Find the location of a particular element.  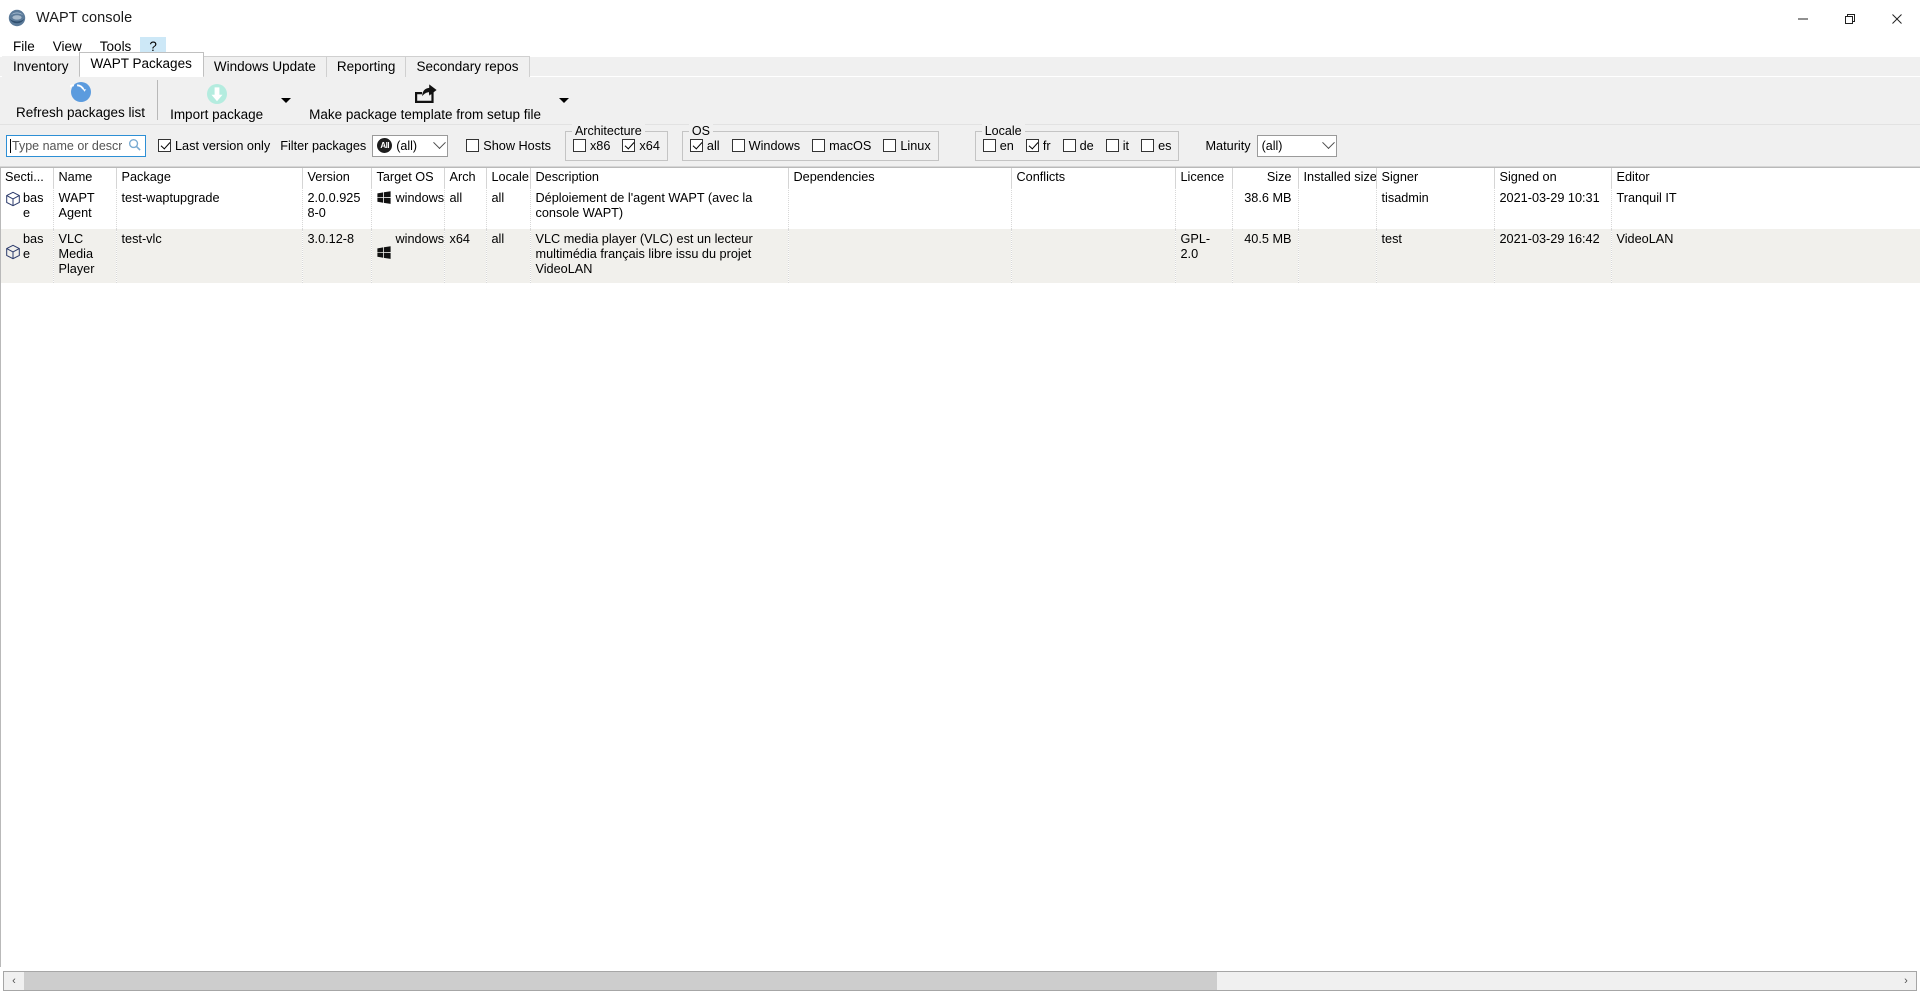

locale-en-checkbox: en is located at coordinates (998, 146).